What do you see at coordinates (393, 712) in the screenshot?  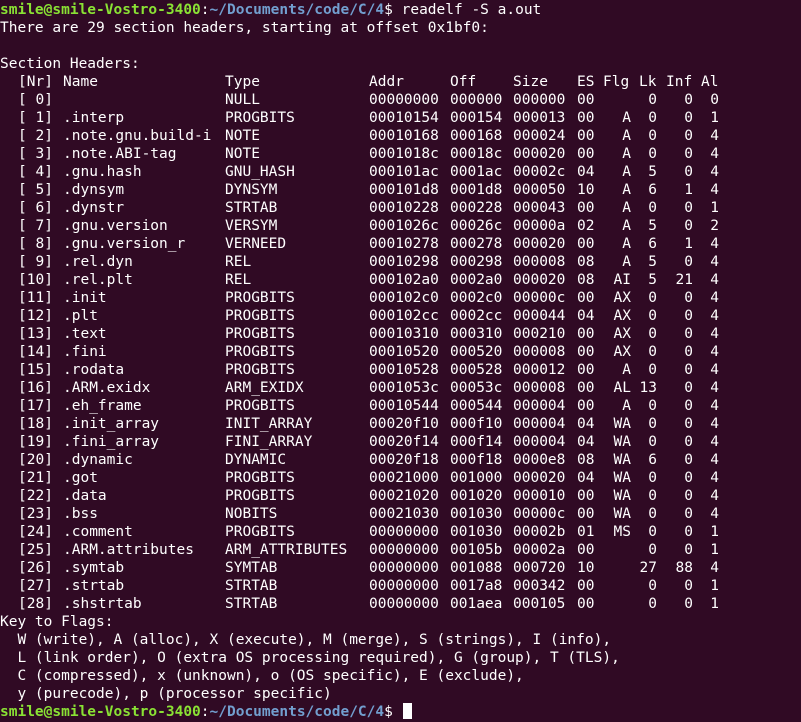 I see `end-prompt-symbol: $` at bounding box center [393, 712].